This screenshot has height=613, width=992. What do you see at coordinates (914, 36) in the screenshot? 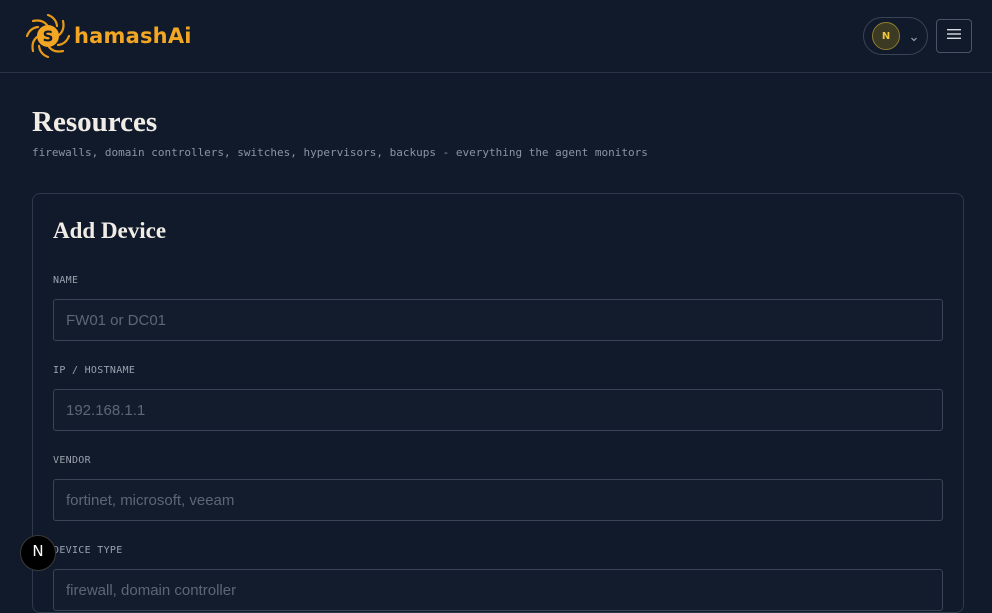
I see `chevron-down-icon` at bounding box center [914, 36].